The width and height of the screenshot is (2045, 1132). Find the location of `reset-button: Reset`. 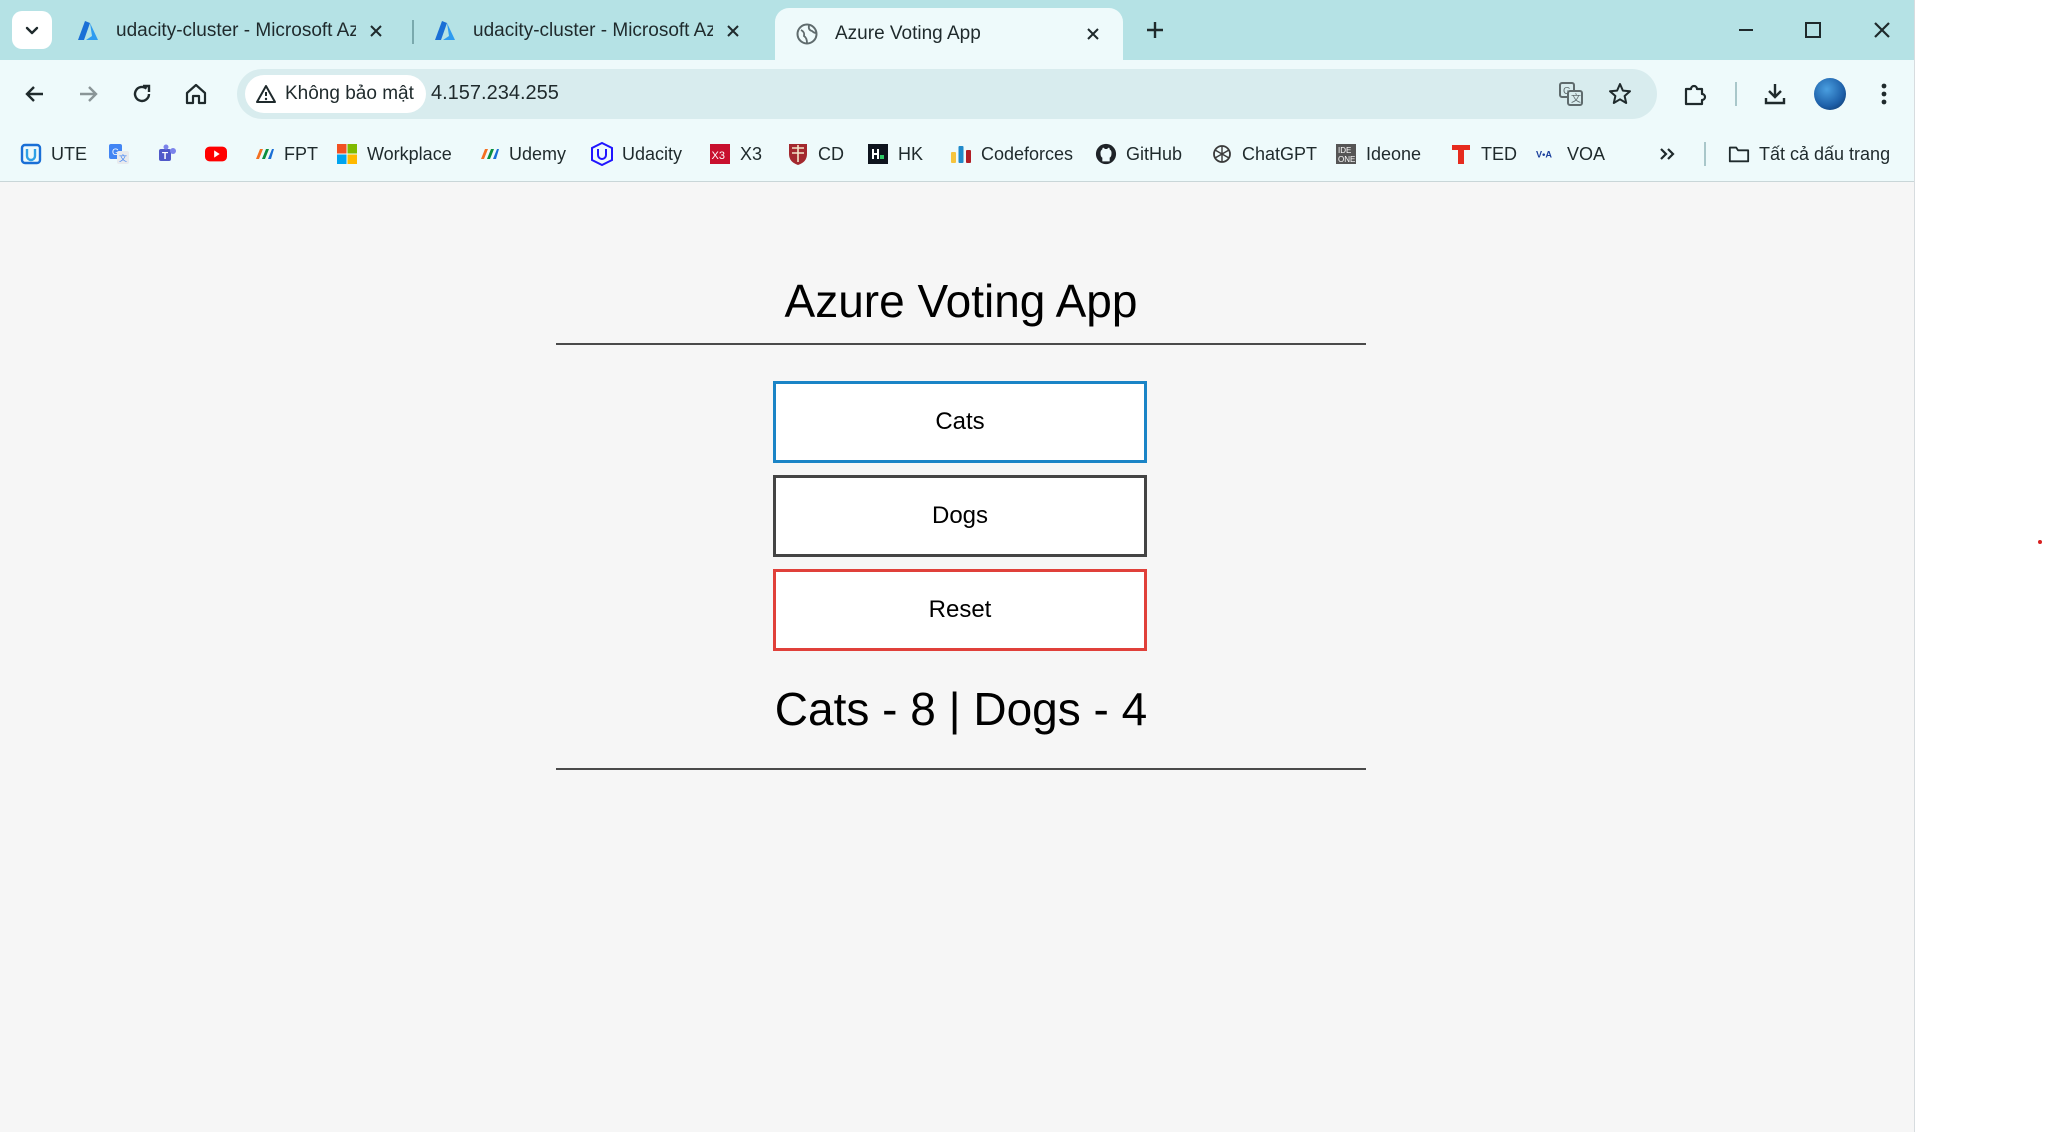

reset-button: Reset is located at coordinates (960, 610).